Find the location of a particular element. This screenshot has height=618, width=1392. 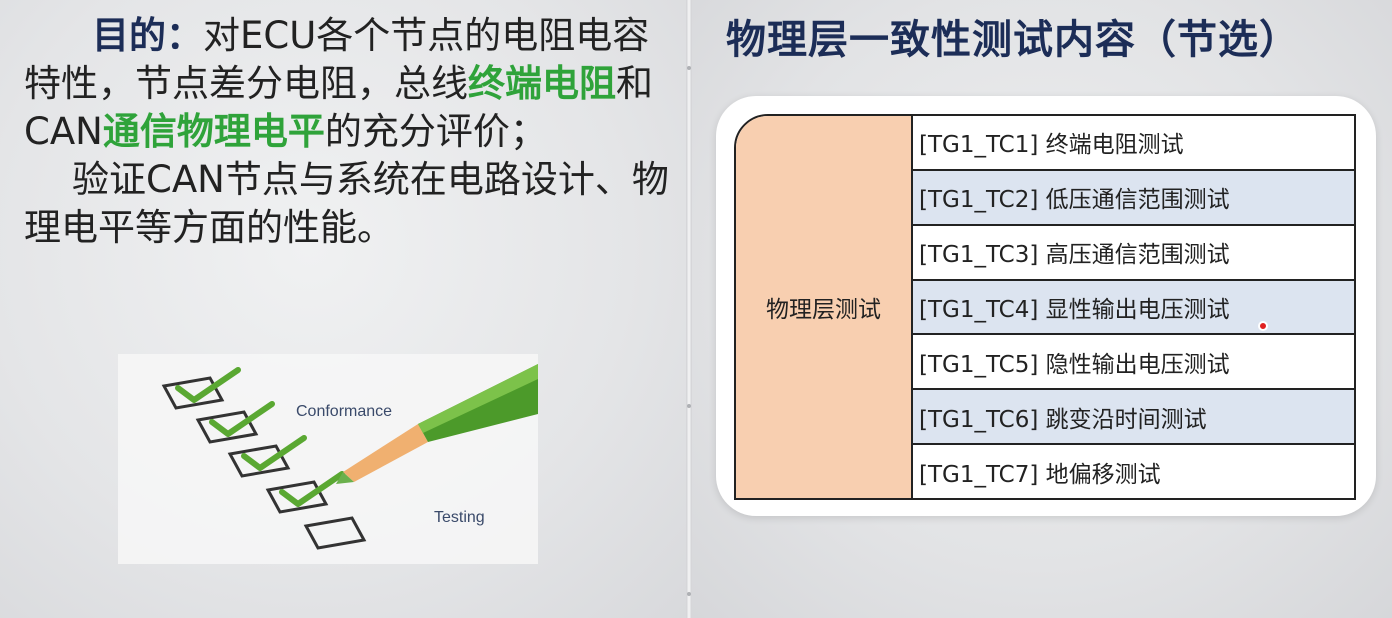

purpose-text-3: 的充分评价； is located at coordinates (435, 131).